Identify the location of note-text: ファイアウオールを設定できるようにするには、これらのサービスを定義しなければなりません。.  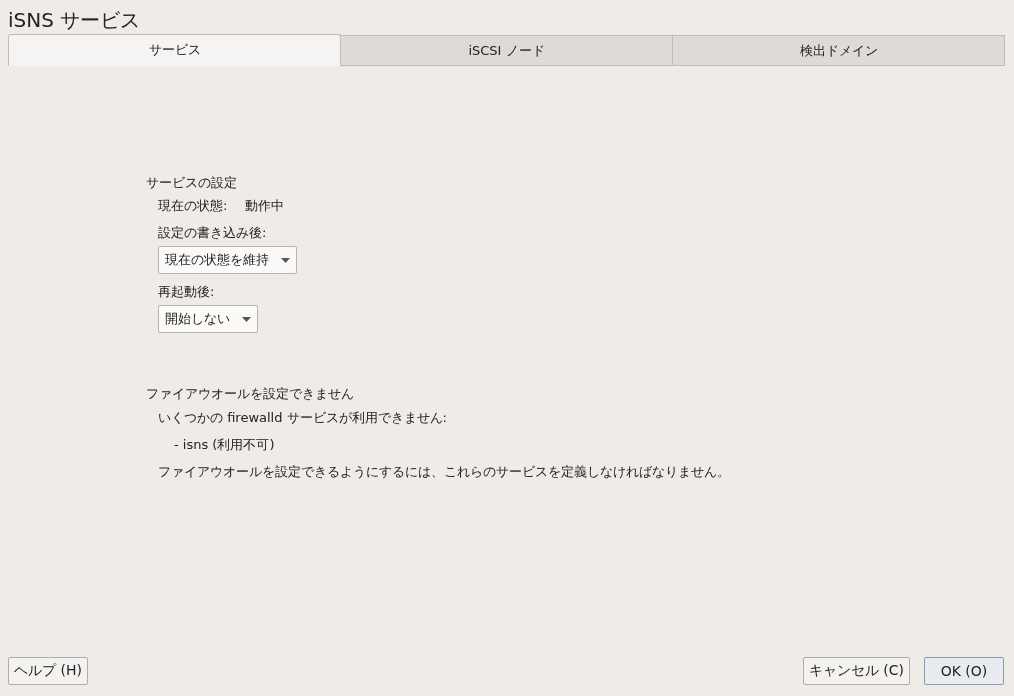
(444, 471).